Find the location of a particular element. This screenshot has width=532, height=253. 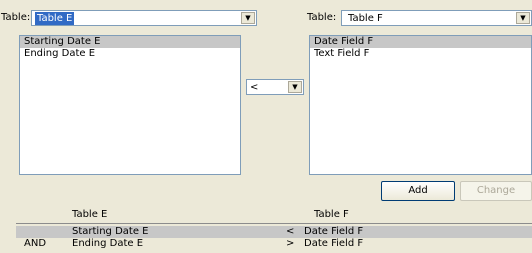

operator-select: < ▼ is located at coordinates (275, 87).